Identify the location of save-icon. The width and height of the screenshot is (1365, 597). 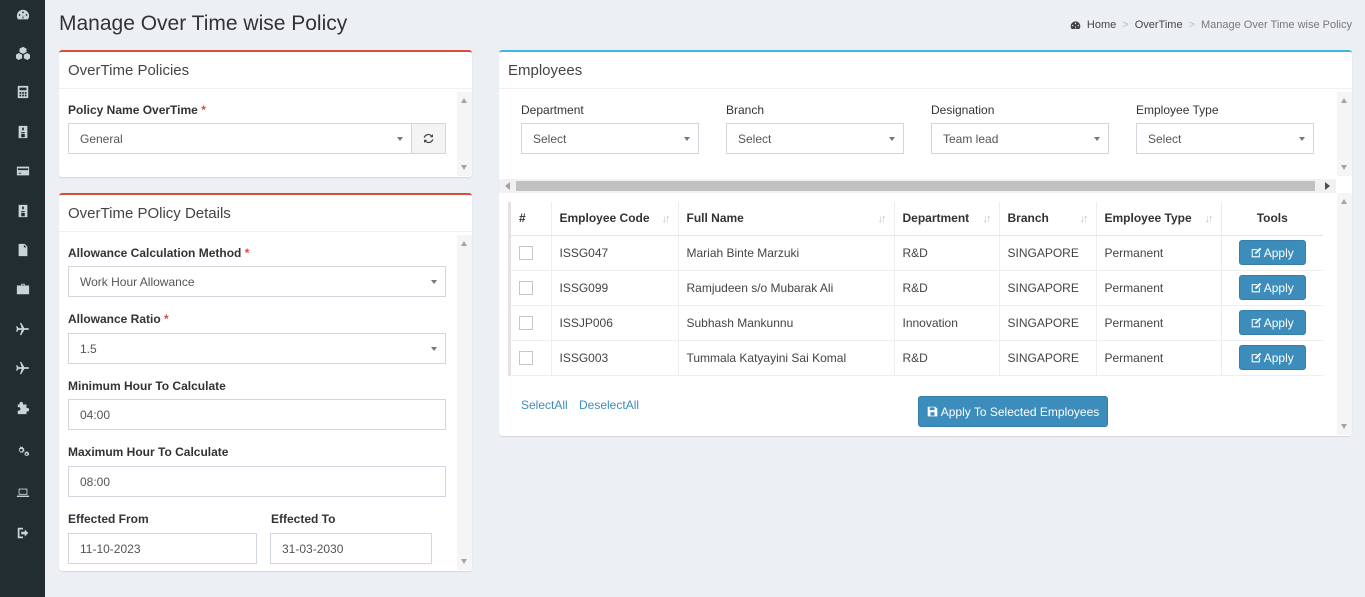
(932, 411).